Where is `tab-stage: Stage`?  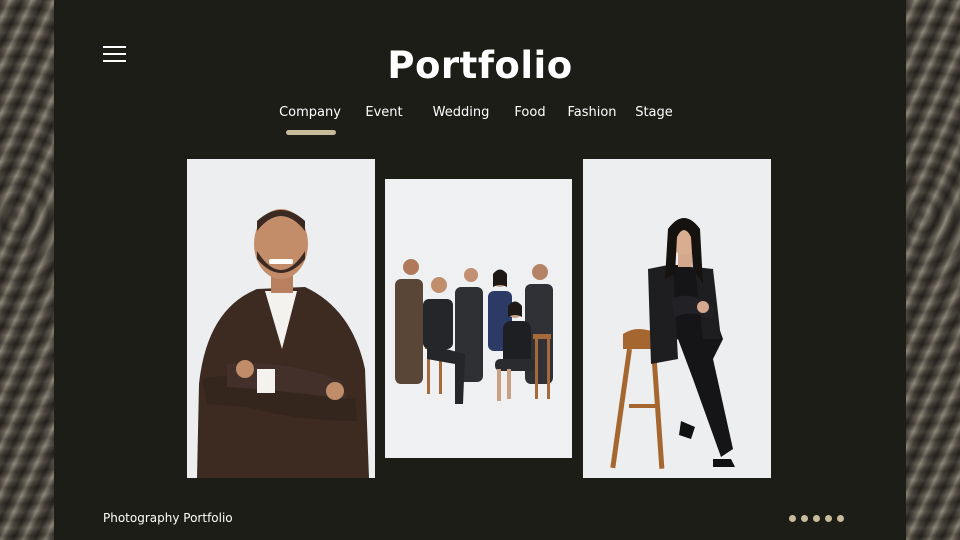 tab-stage: Stage is located at coordinates (654, 112).